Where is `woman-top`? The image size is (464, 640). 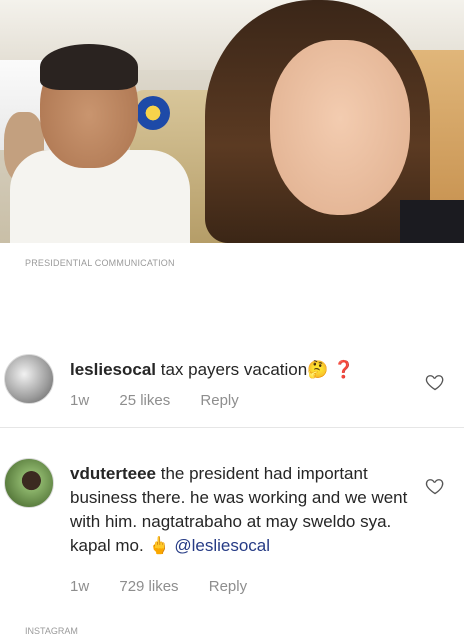
woman-top is located at coordinates (432, 221).